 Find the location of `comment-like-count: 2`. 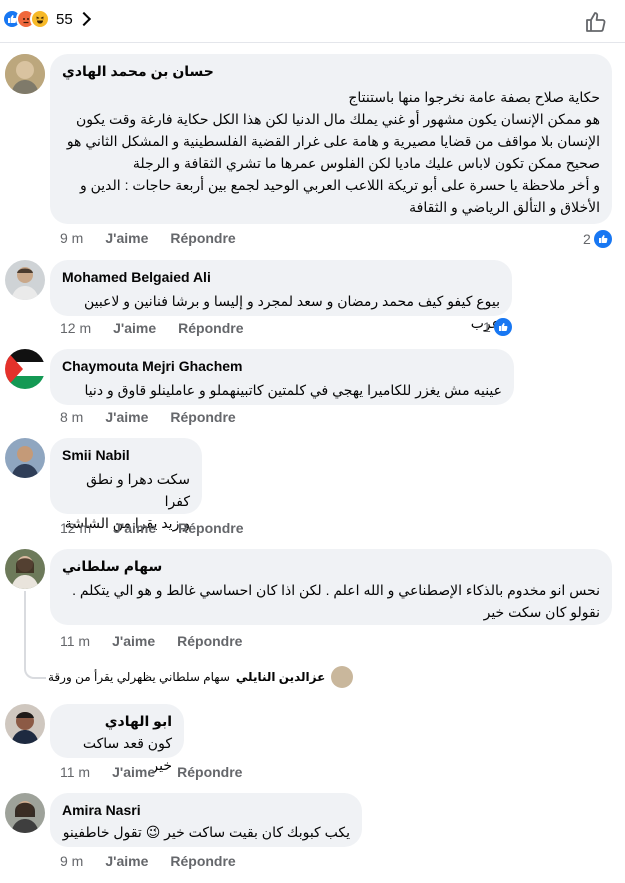

comment-like-count: 2 is located at coordinates (597, 239).